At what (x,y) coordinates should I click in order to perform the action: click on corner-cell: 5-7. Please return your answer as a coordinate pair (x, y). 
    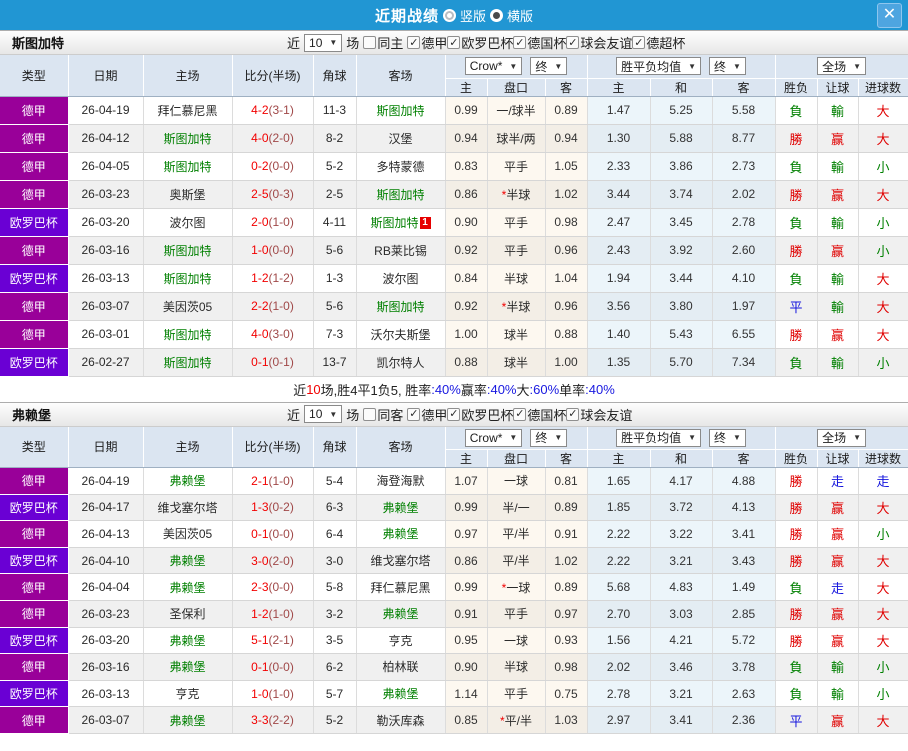
    Looking at the image, I should click on (335, 694).